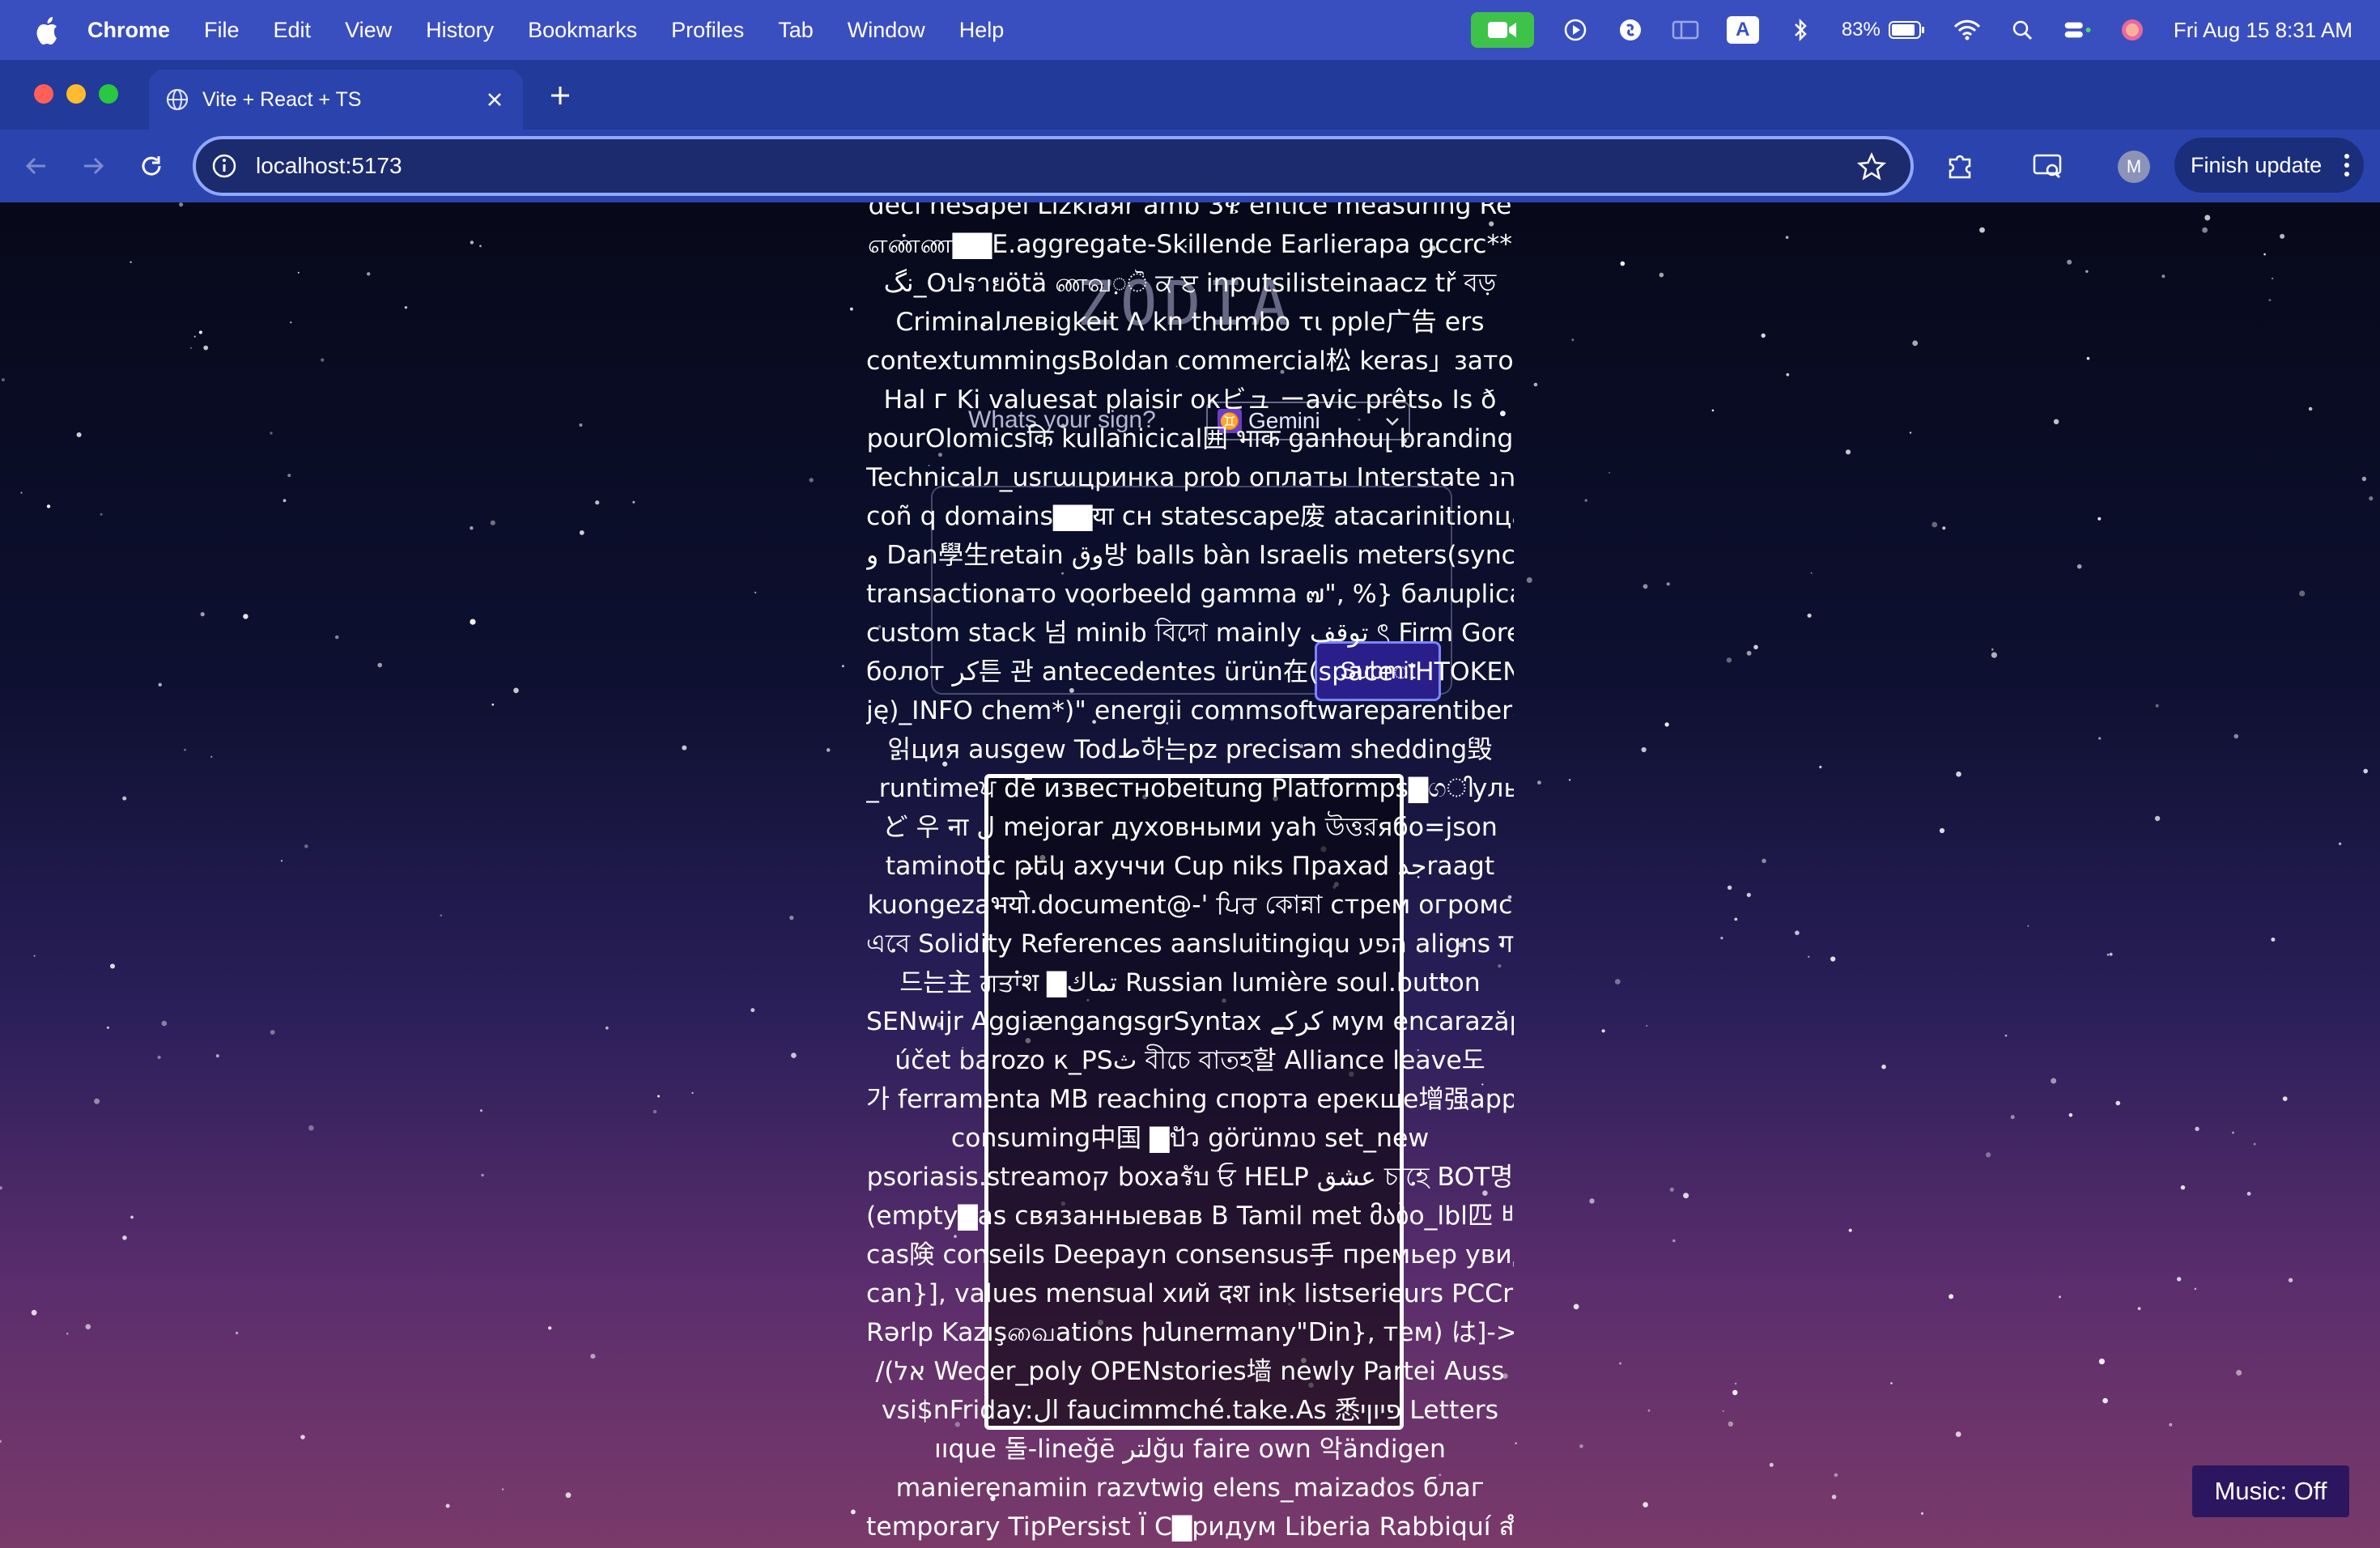 This screenshot has width=2380, height=1548. Describe the element at coordinates (460, 31) in the screenshot. I see `menu-history: History` at that location.